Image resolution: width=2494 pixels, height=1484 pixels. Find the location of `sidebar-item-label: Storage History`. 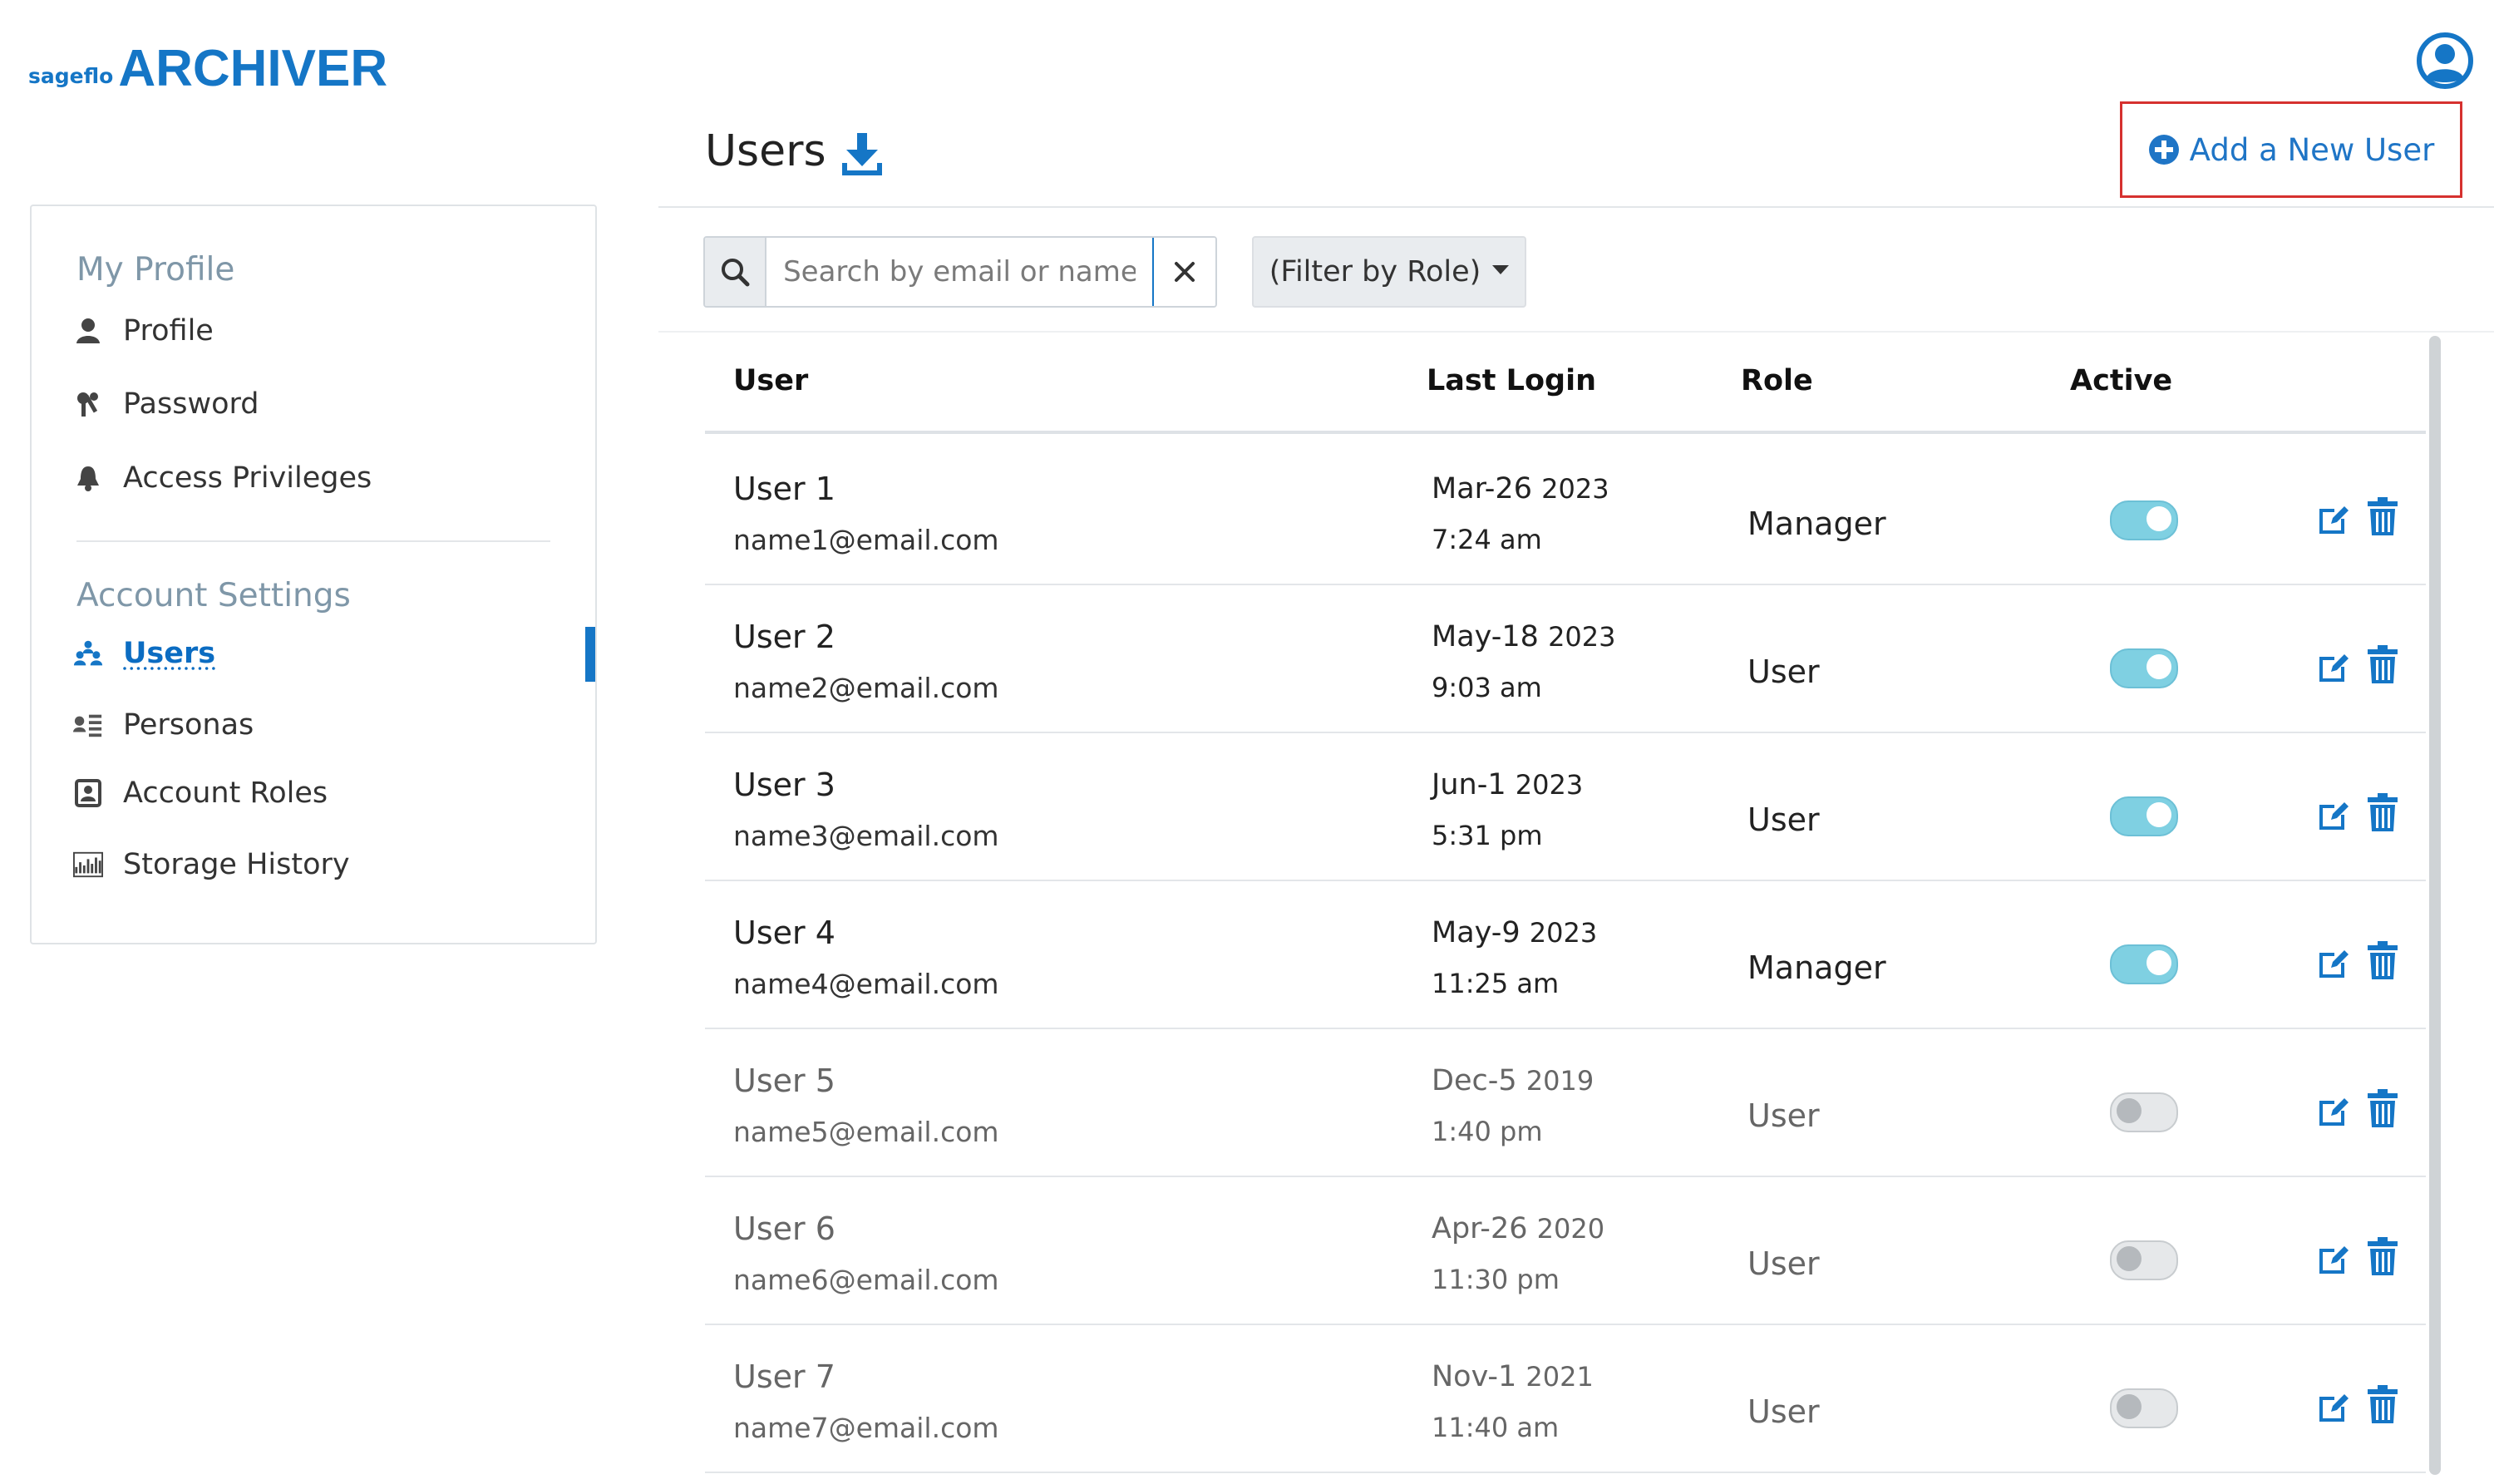

sidebar-item-label: Storage History is located at coordinates (236, 864).